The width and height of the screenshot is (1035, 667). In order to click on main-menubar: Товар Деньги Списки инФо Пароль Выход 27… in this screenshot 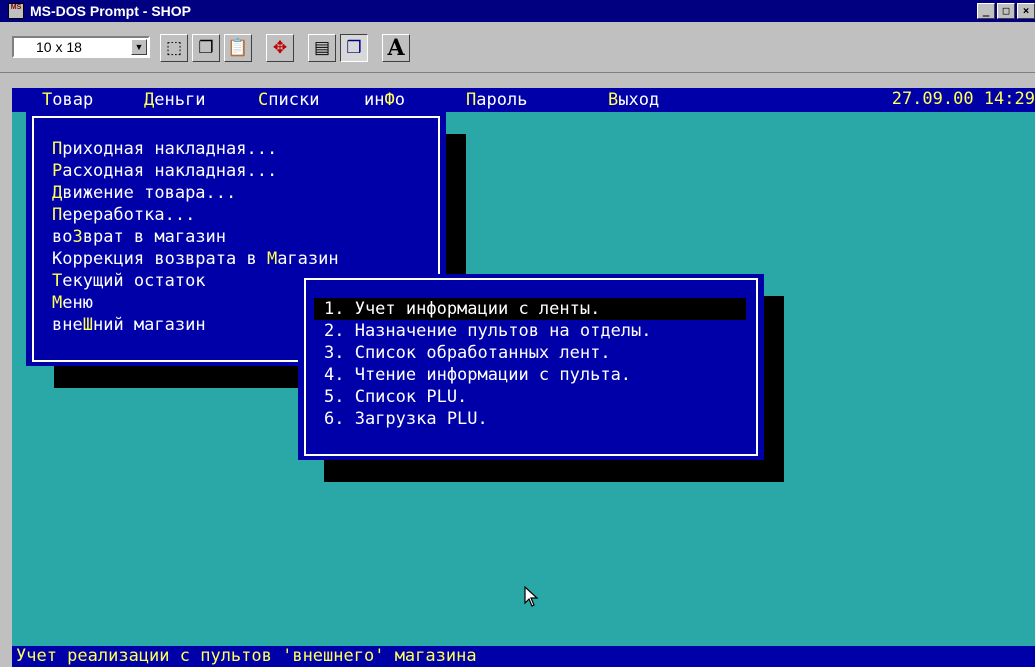, I will do `click(523, 100)`.